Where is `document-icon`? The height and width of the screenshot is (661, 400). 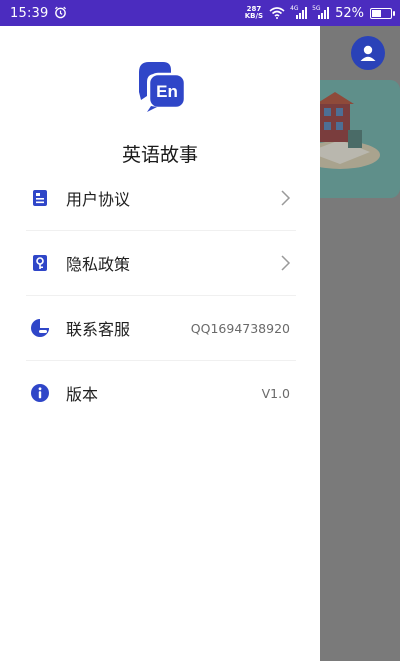
document-icon is located at coordinates (40, 198).